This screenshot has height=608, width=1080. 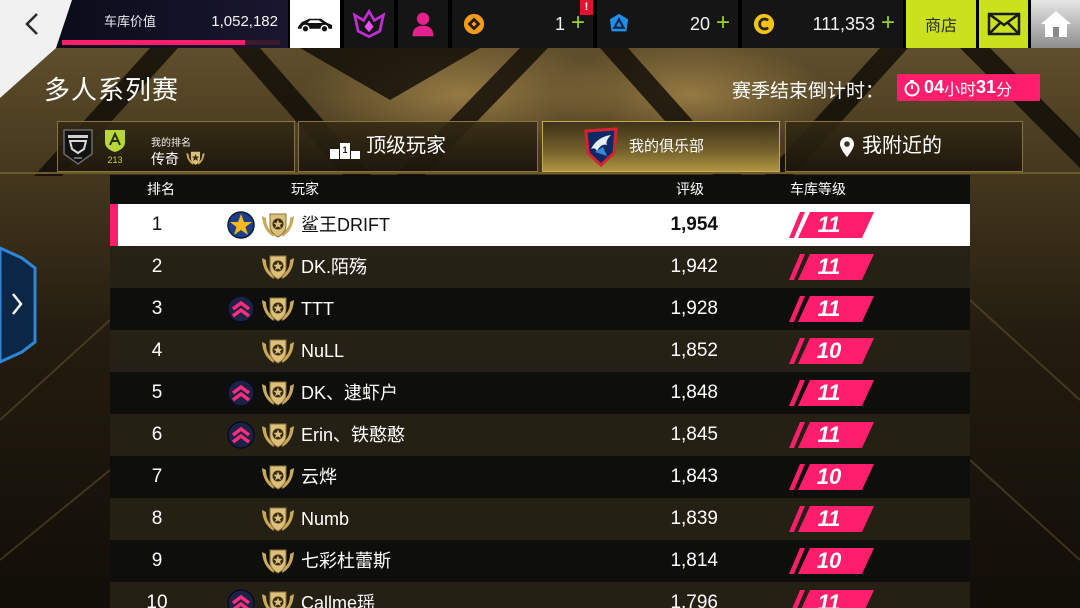 What do you see at coordinates (822, 24) in the screenshot?
I see `credits-currency: 111,353 +` at bounding box center [822, 24].